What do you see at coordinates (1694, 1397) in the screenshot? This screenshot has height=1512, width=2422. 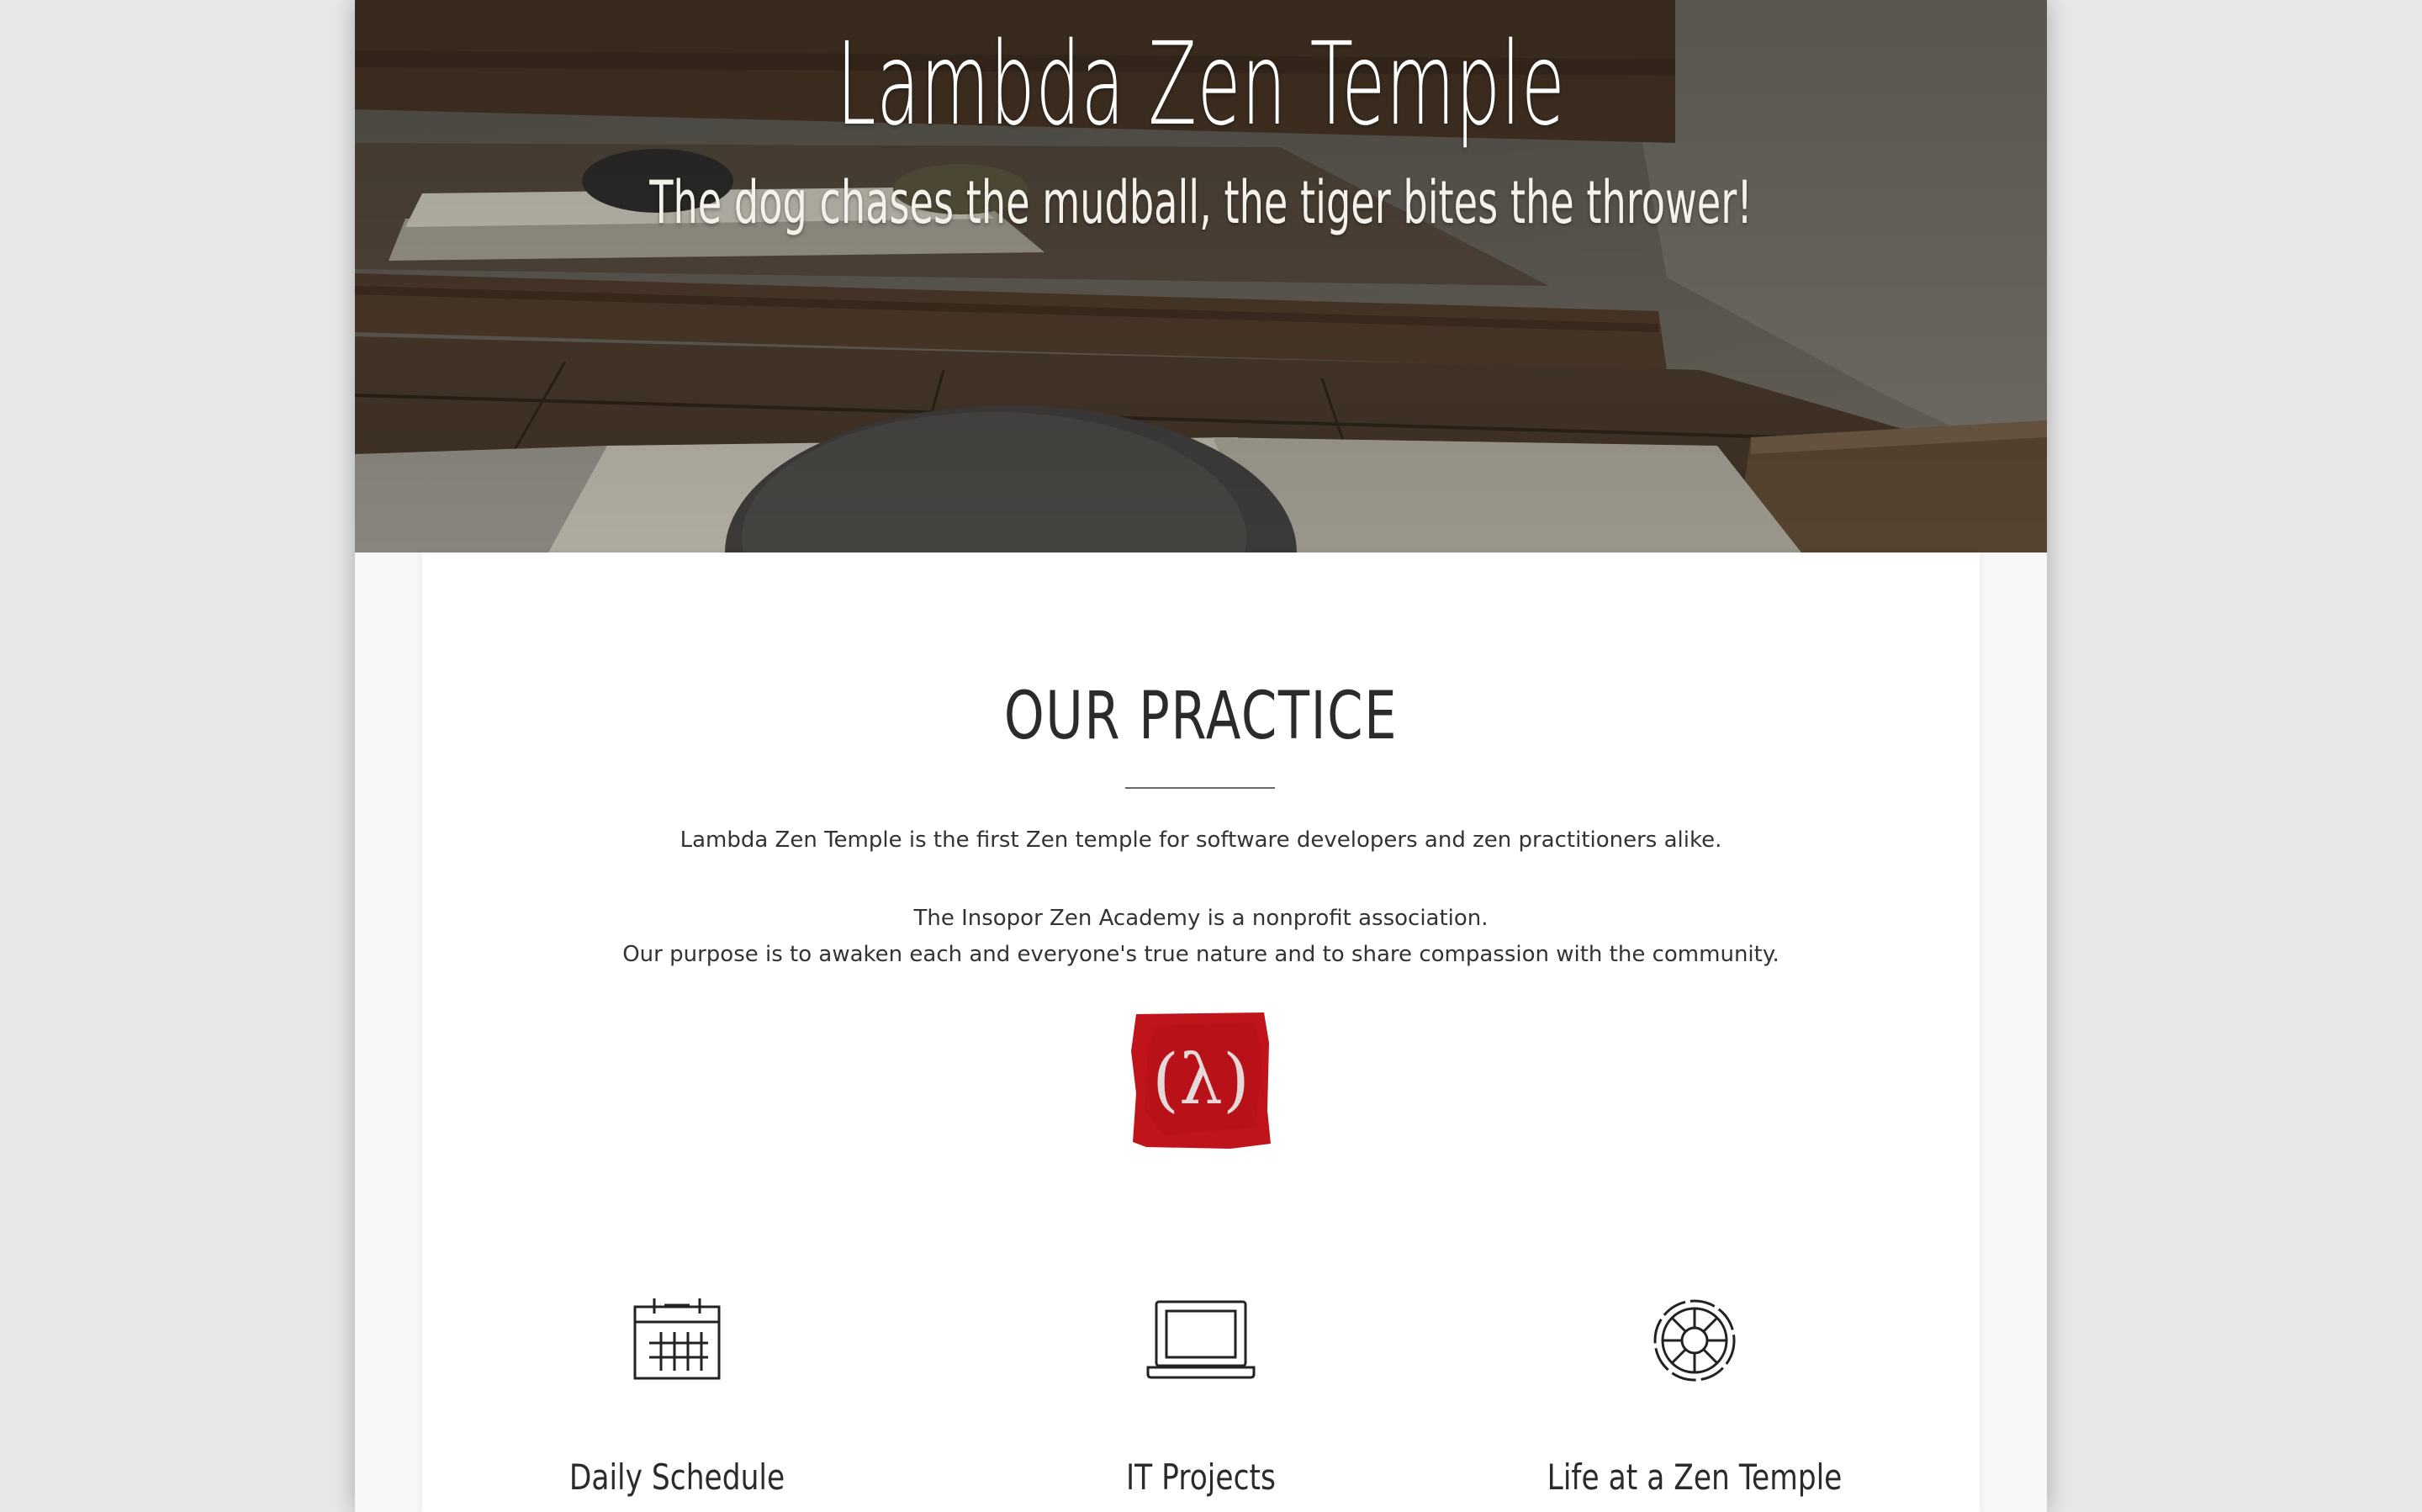 I see `feature-life-at-temple: Life at a Zen Temple` at bounding box center [1694, 1397].